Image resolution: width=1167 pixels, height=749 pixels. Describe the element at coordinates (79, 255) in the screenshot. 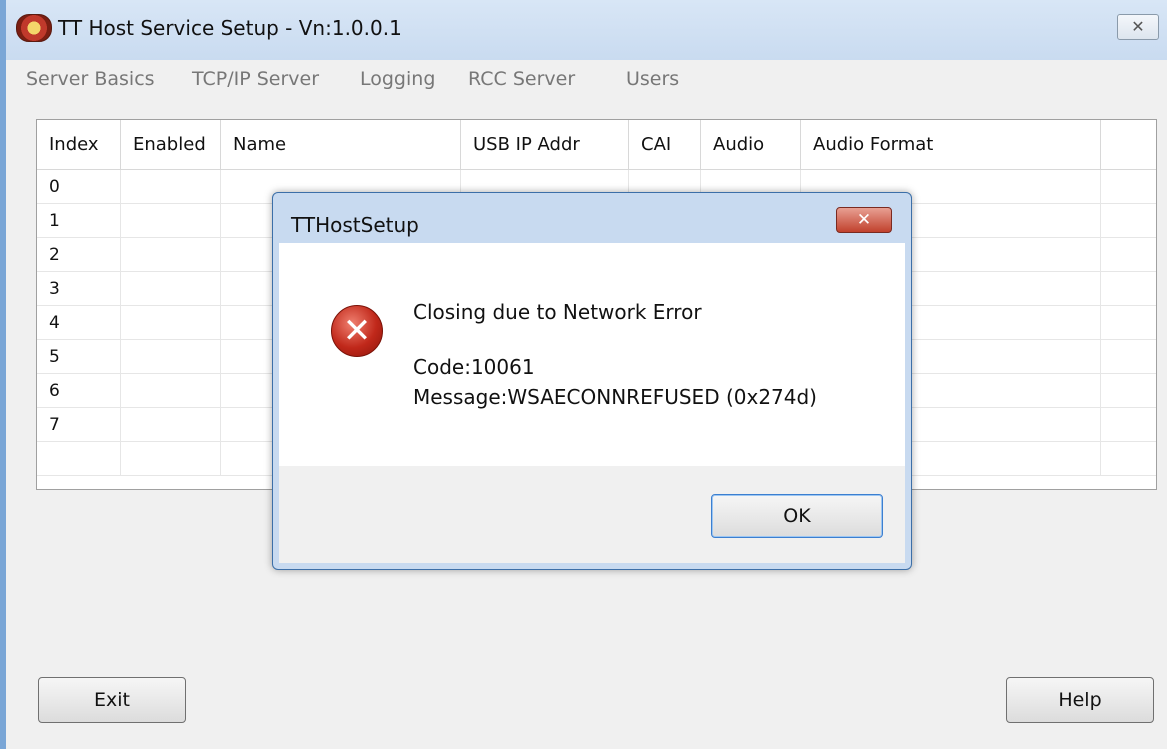

I see `row-index-cell: 2` at that location.